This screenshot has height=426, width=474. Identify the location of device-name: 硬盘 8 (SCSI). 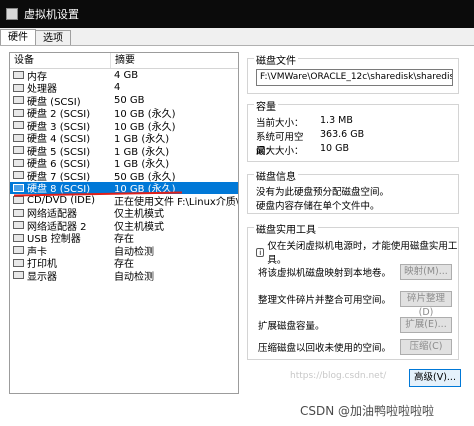
(59, 189).